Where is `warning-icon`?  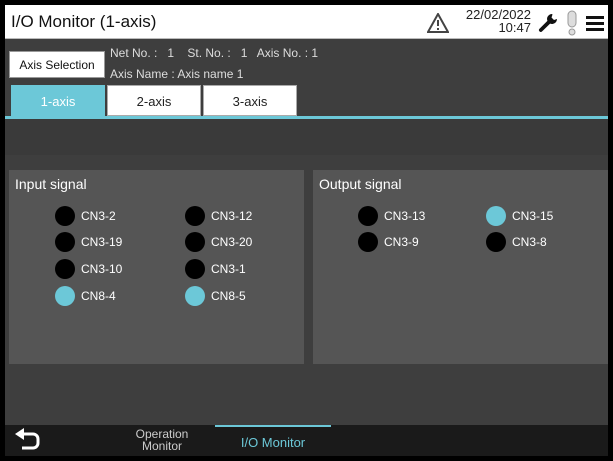
warning-icon is located at coordinates (438, 23).